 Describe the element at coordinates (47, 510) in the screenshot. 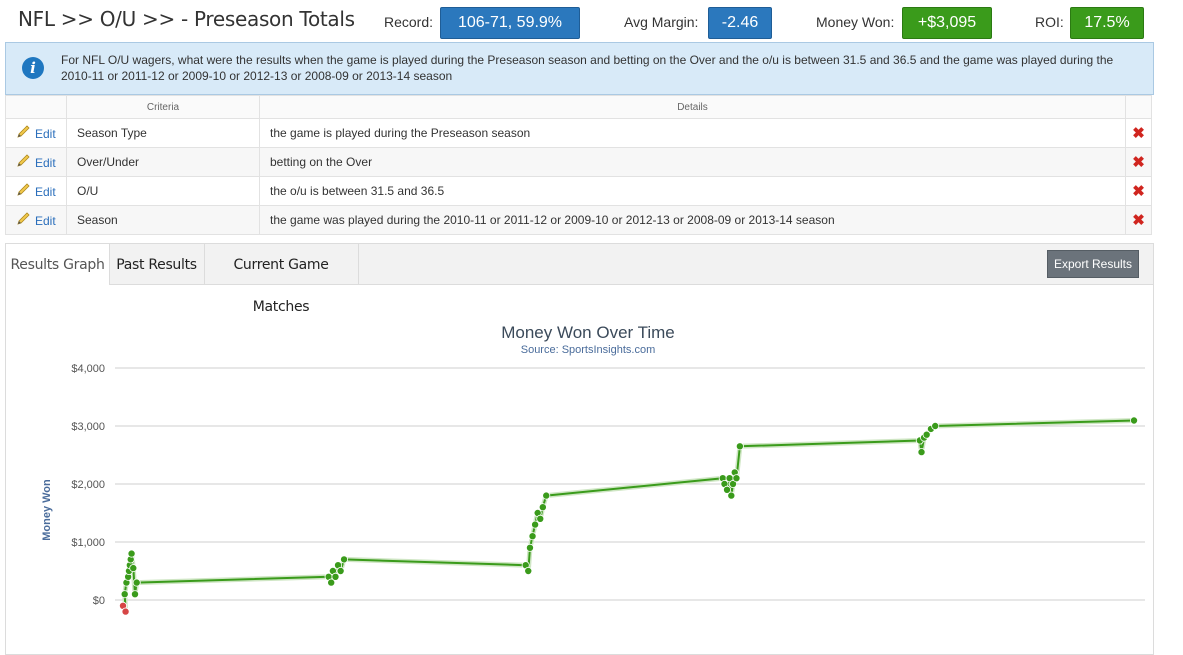

I see `y-axis-label: Money Won` at that location.